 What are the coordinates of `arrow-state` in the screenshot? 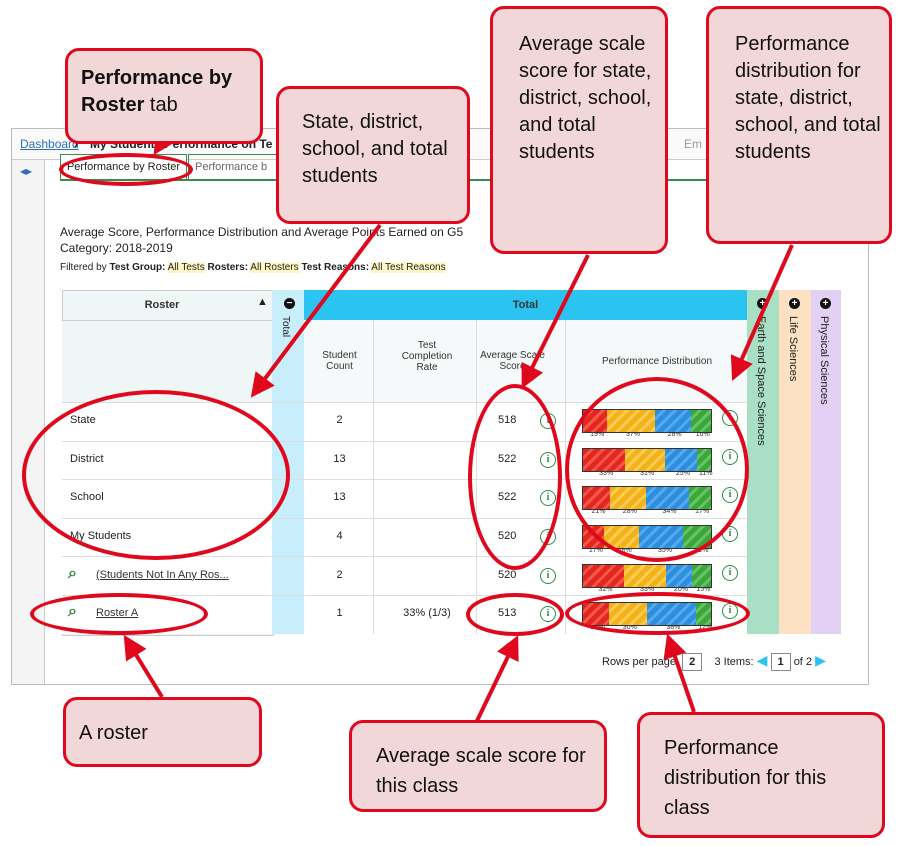 It's located at (316, 310).